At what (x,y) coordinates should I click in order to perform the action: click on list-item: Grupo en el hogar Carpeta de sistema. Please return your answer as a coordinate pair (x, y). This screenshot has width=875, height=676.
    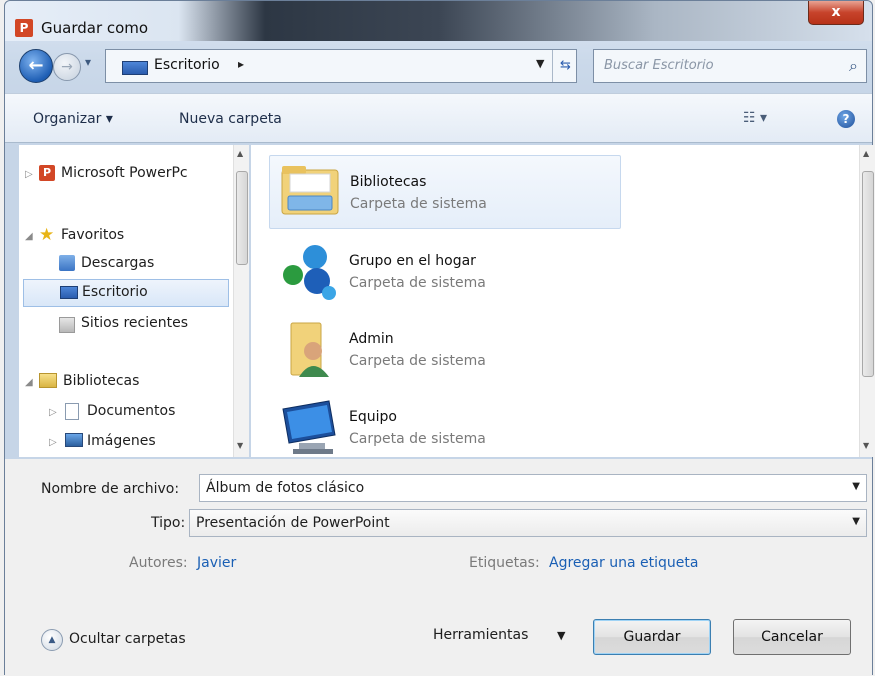
    Looking at the image, I should click on (445, 272).